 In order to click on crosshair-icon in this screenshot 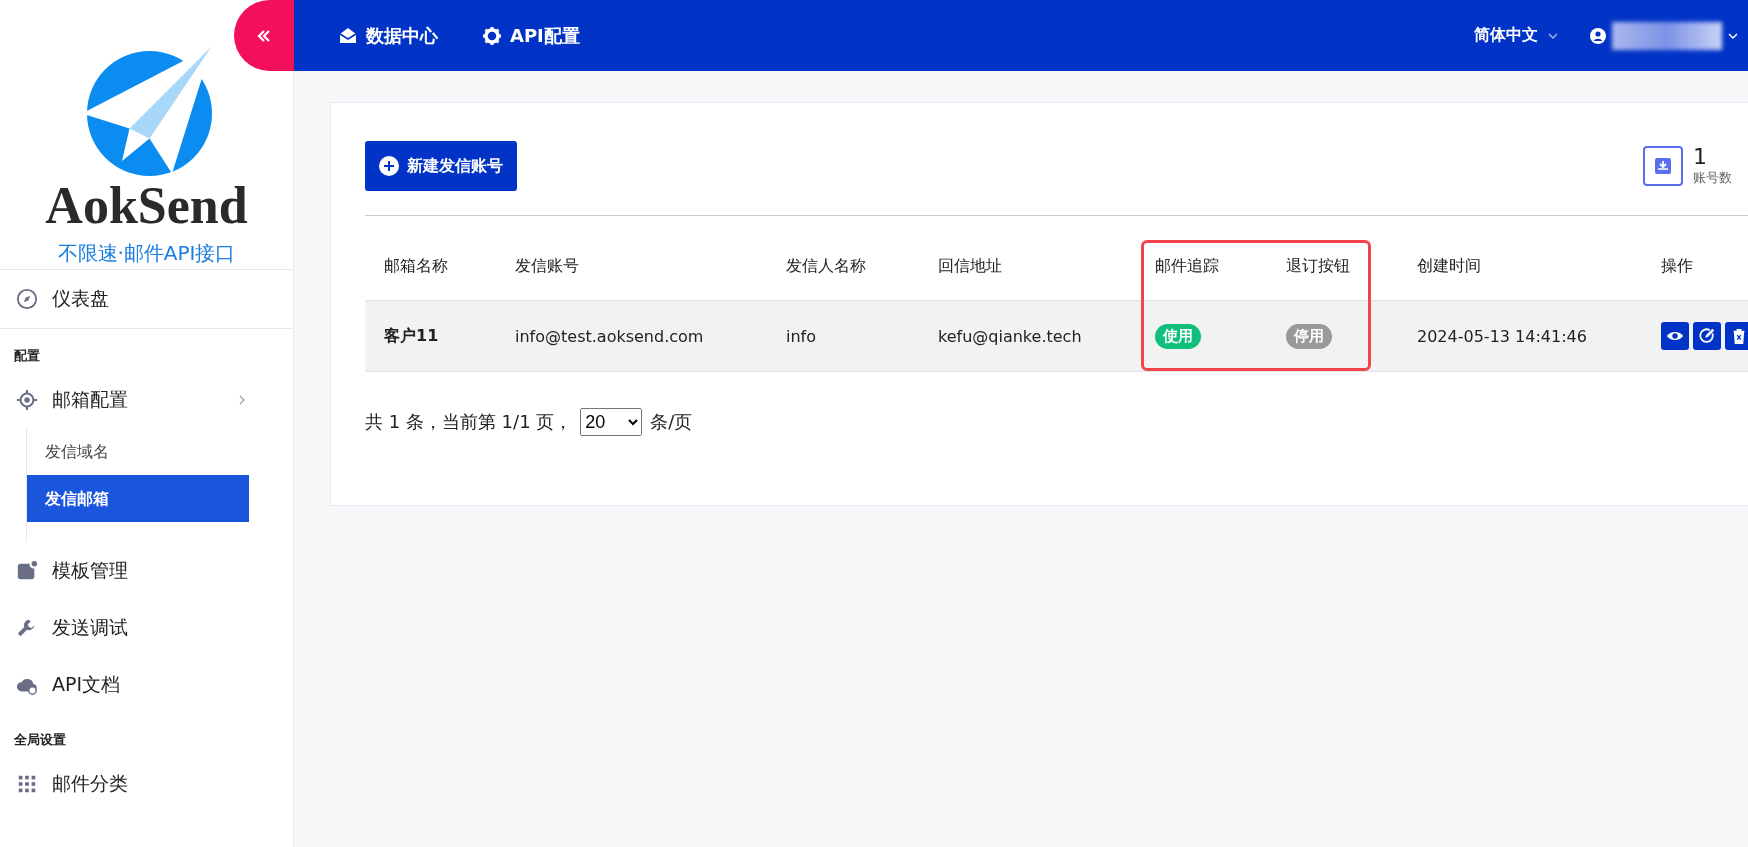, I will do `click(27, 399)`.